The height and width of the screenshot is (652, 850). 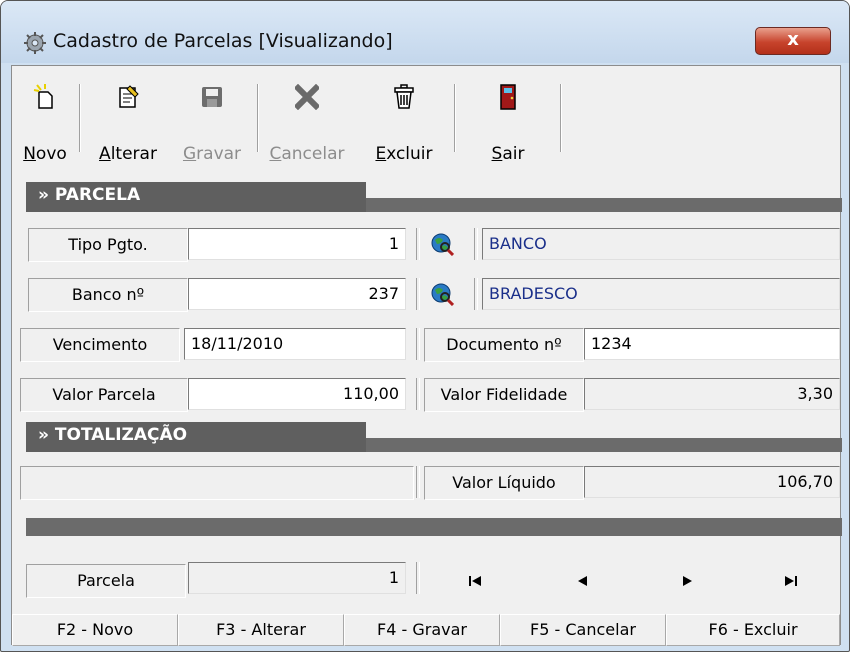 What do you see at coordinates (661, 244) in the screenshot?
I see `tipo-pgto-description: BANCO` at bounding box center [661, 244].